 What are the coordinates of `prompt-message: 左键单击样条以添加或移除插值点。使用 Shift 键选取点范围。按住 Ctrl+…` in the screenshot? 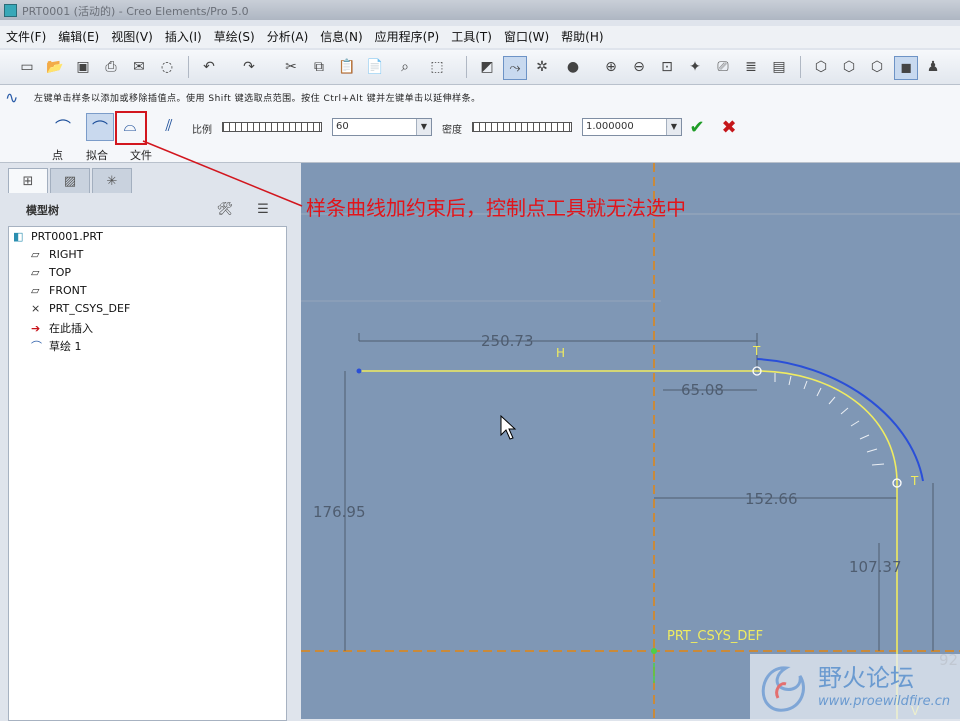 It's located at (257, 99).